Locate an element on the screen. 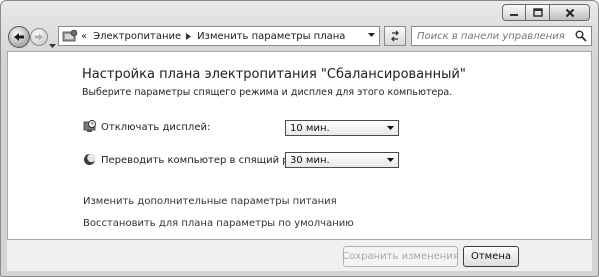  arrow-right-icon is located at coordinates (39, 37).